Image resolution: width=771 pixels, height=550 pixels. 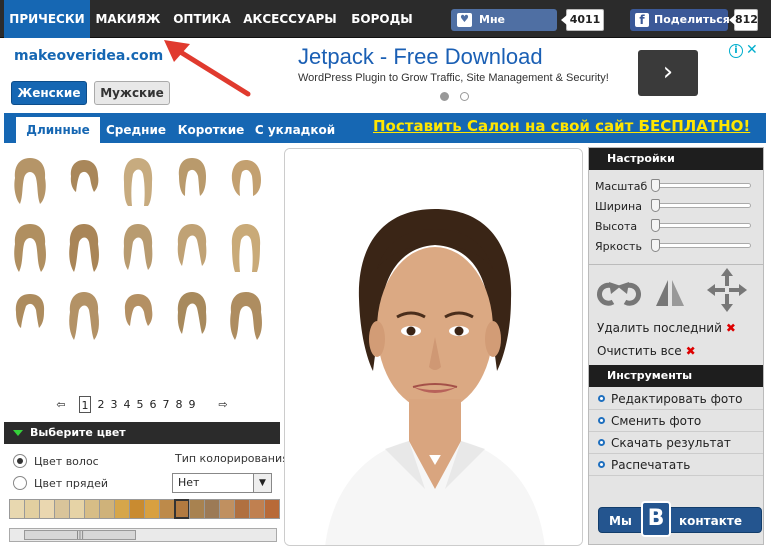 I want to click on ad-title: Jetpack - Free Download, so click(x=420, y=57).